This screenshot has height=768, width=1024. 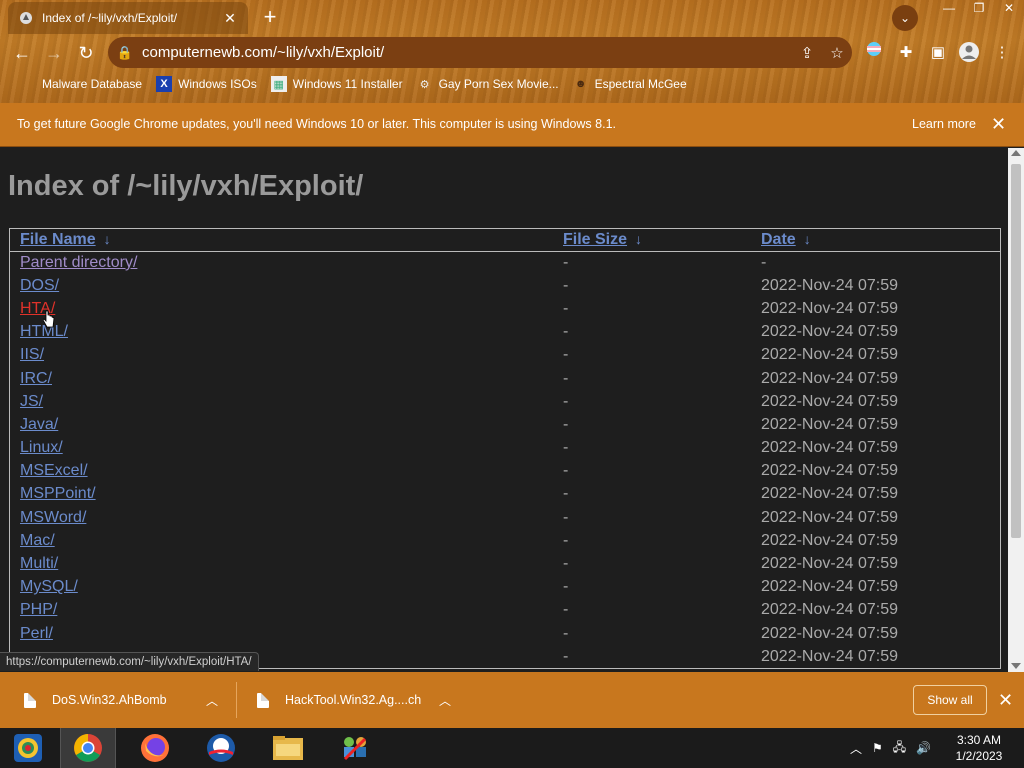 What do you see at coordinates (1002, 53) in the screenshot?
I see `chrome-menu-icon: ⋮` at bounding box center [1002, 53].